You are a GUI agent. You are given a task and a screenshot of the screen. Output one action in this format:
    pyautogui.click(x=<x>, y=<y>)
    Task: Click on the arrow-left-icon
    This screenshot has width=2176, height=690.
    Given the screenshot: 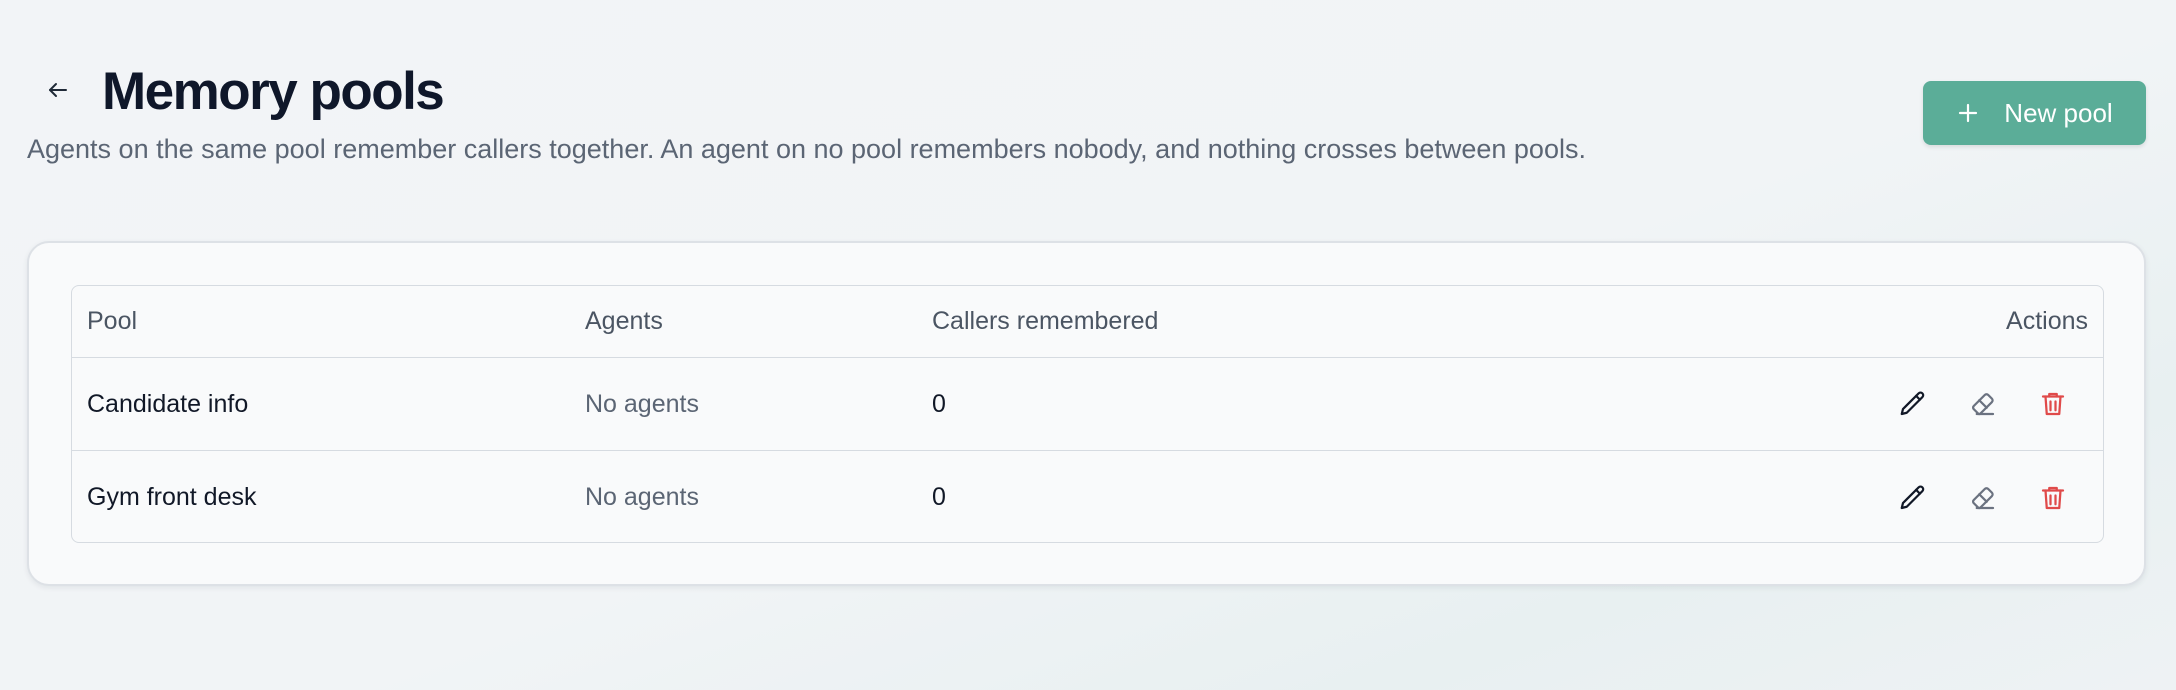 What is the action you would take?
    pyautogui.click(x=58, y=90)
    